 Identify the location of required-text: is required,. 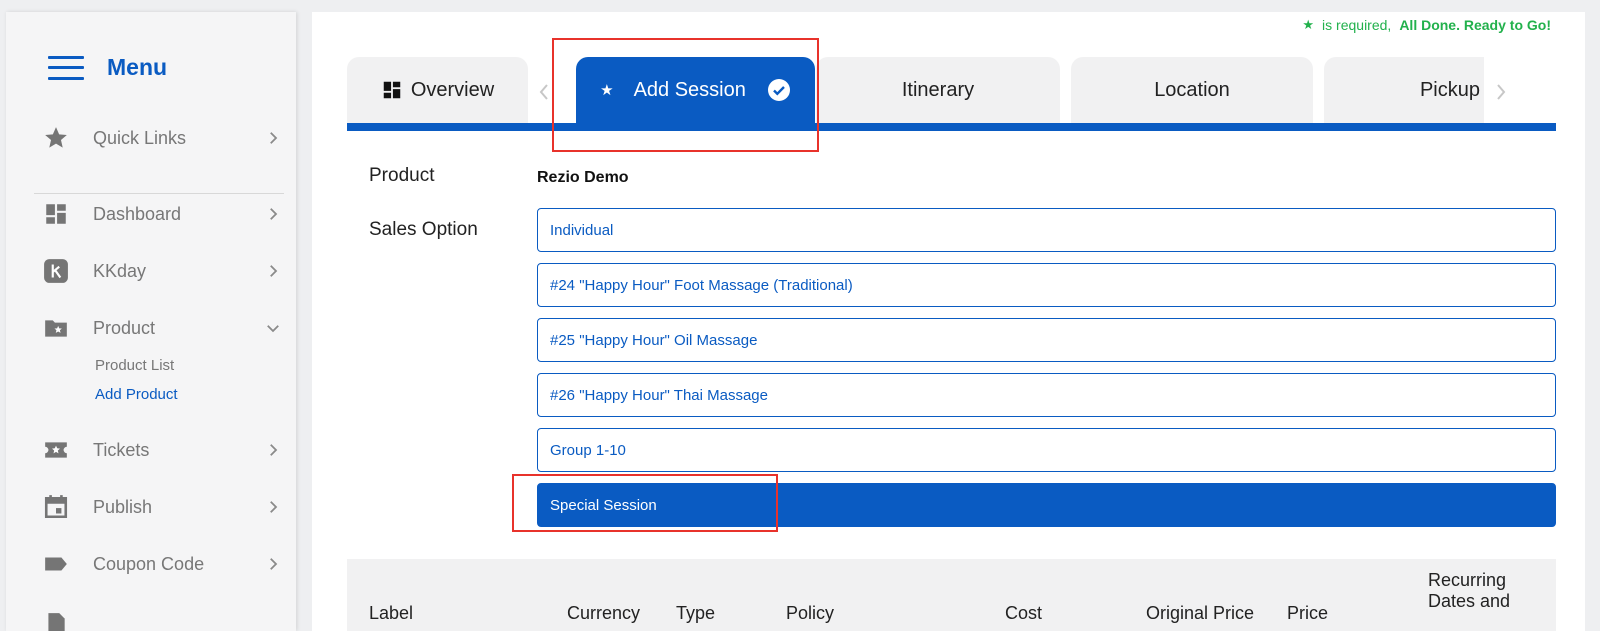
(1357, 25).